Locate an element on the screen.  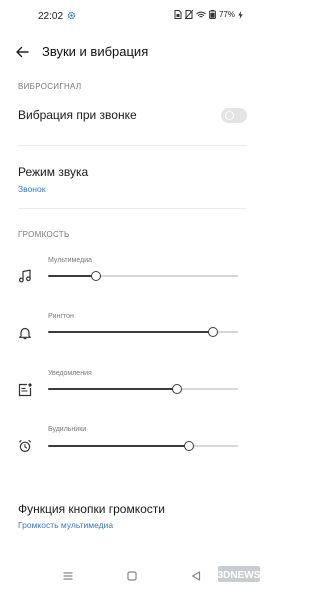
slider-label-notifications: Уведомления is located at coordinates (70, 373).